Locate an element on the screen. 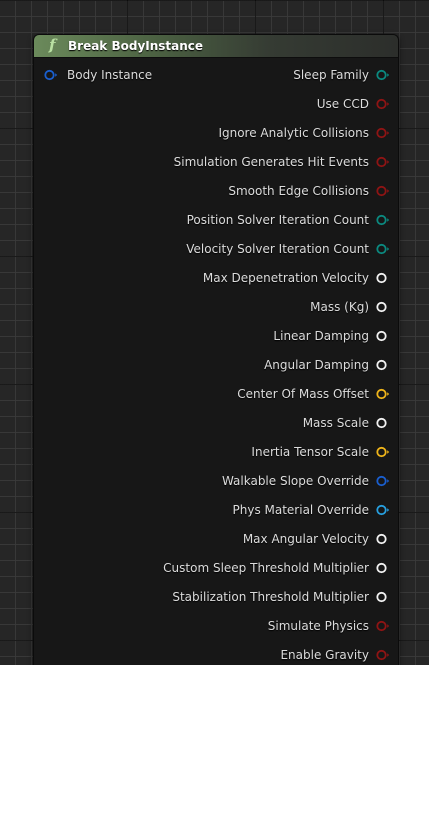 The width and height of the screenshot is (429, 832). input-pin-row: Body Instance is located at coordinates (98, 75).